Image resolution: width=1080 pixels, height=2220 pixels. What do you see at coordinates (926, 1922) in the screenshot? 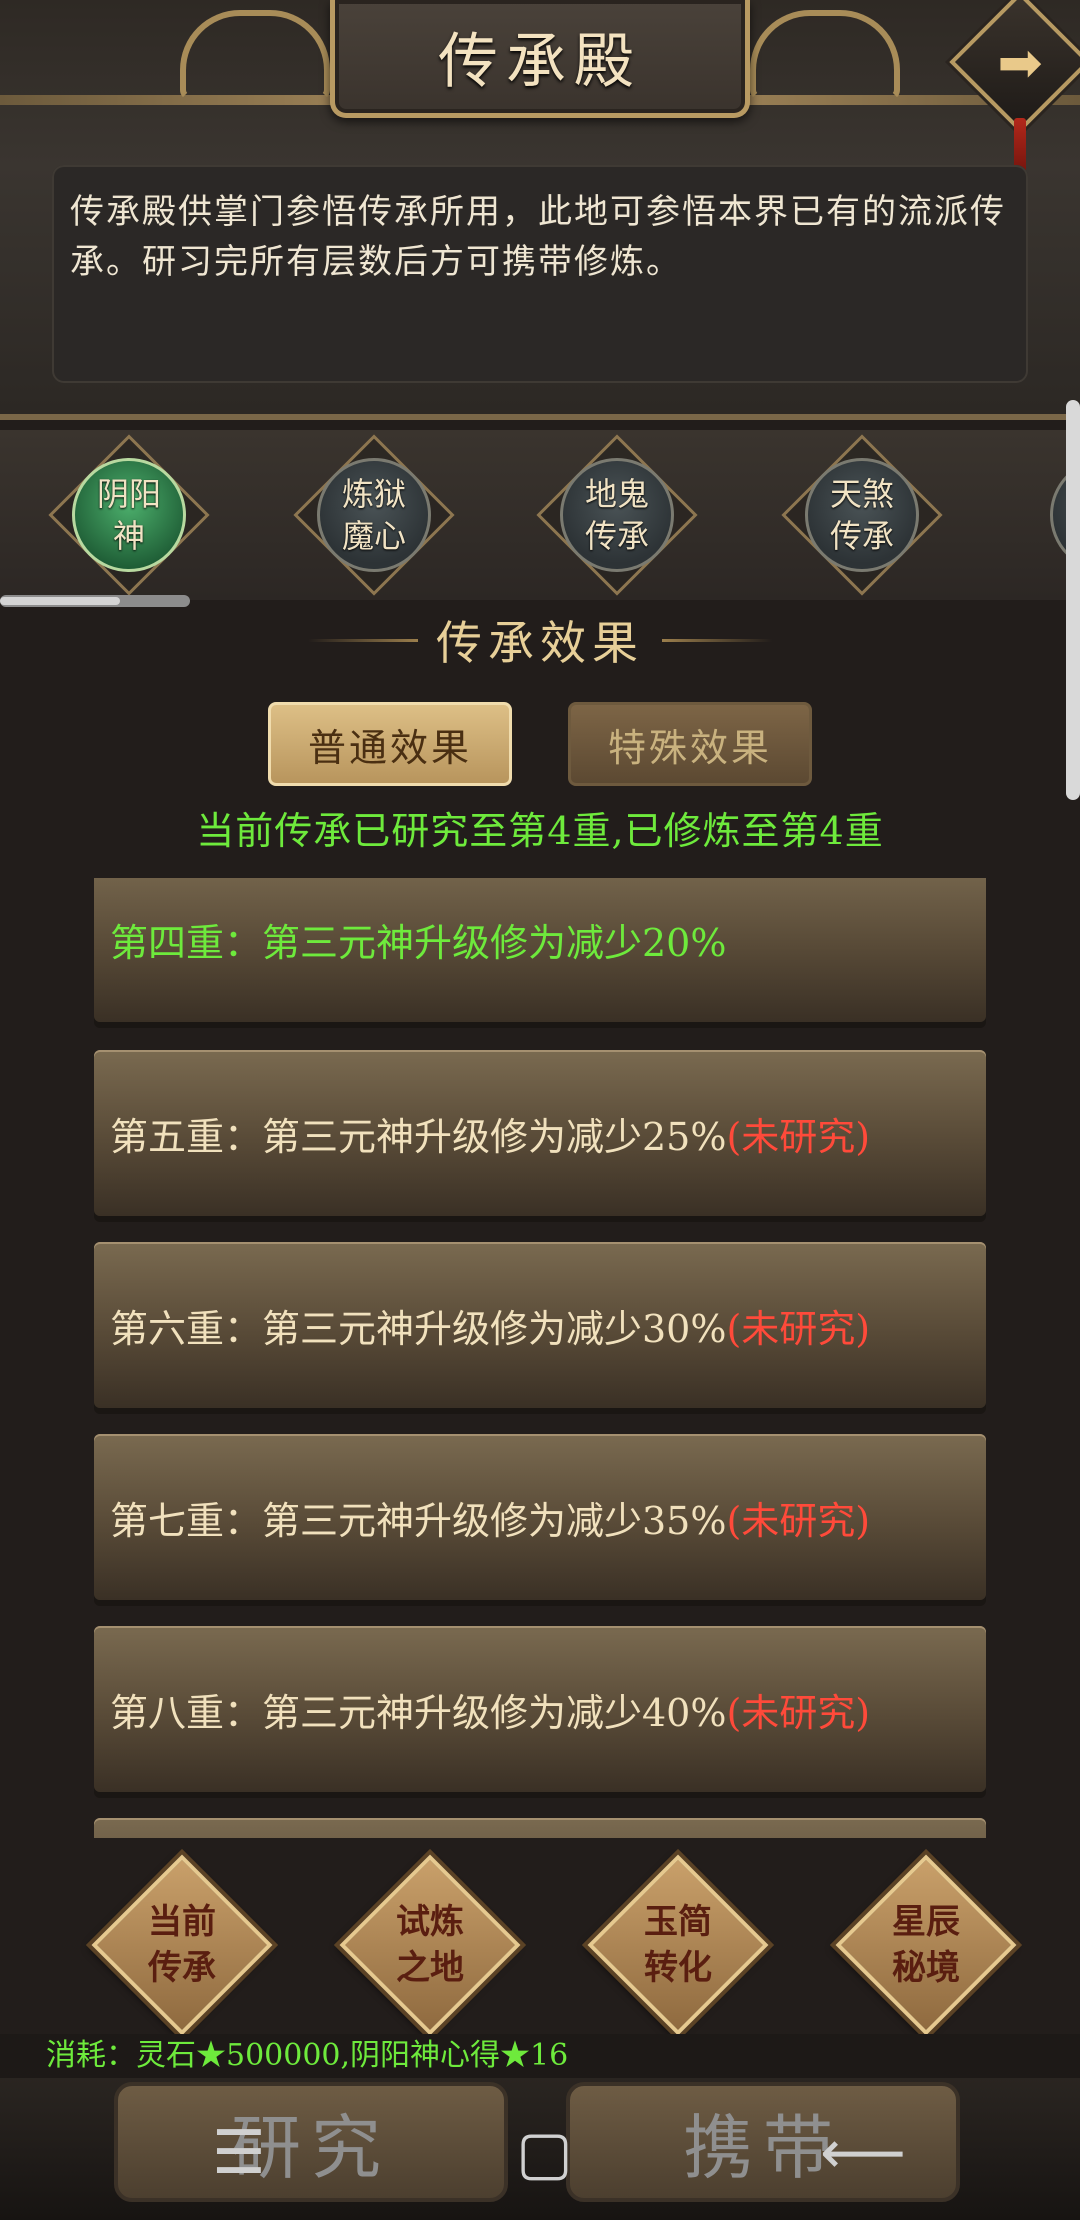
I see `label-line: 星辰` at bounding box center [926, 1922].